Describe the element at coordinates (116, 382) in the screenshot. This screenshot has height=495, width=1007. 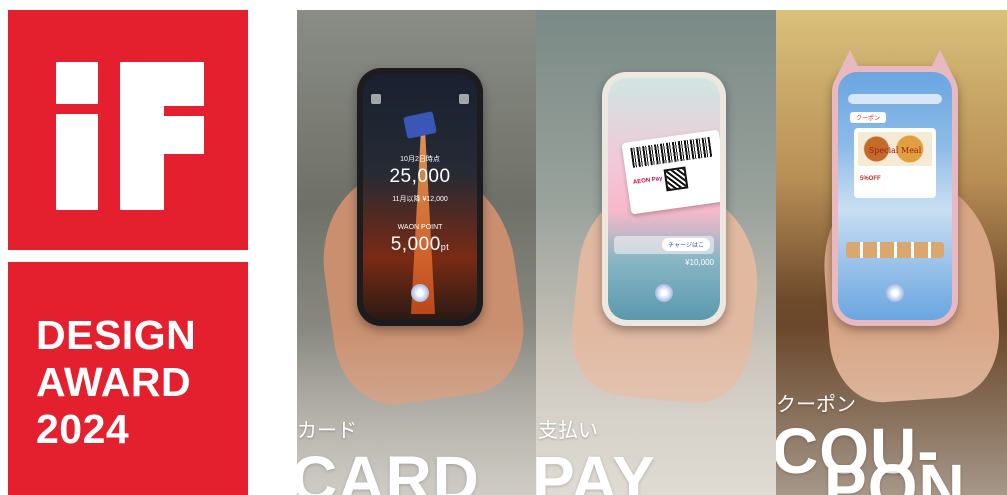
I see `award-label: DESIGN AWARD 2024` at that location.